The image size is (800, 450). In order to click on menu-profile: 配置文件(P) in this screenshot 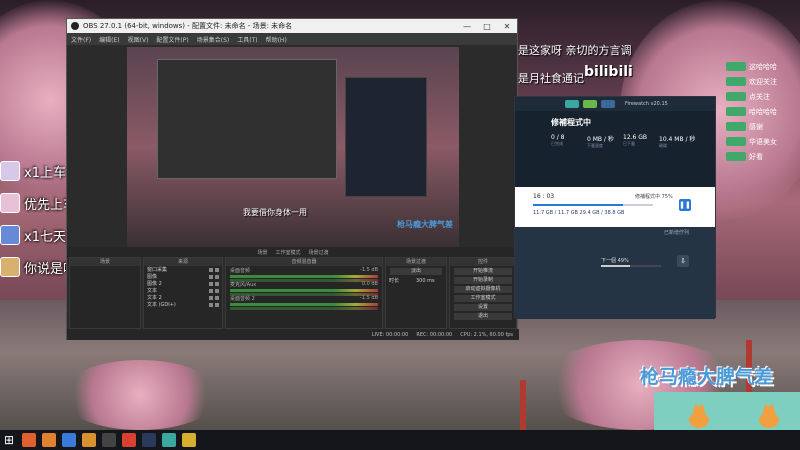, I will do `click(172, 39)`.